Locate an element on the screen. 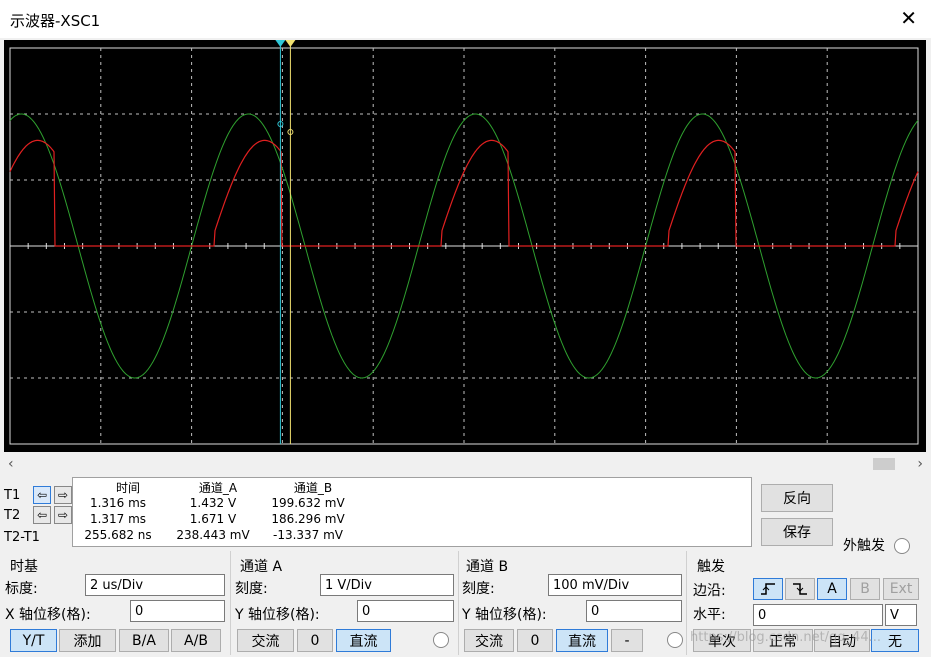 The image size is (931, 657). readout-t2-chb: 186.296 mV is located at coordinates (308, 519).